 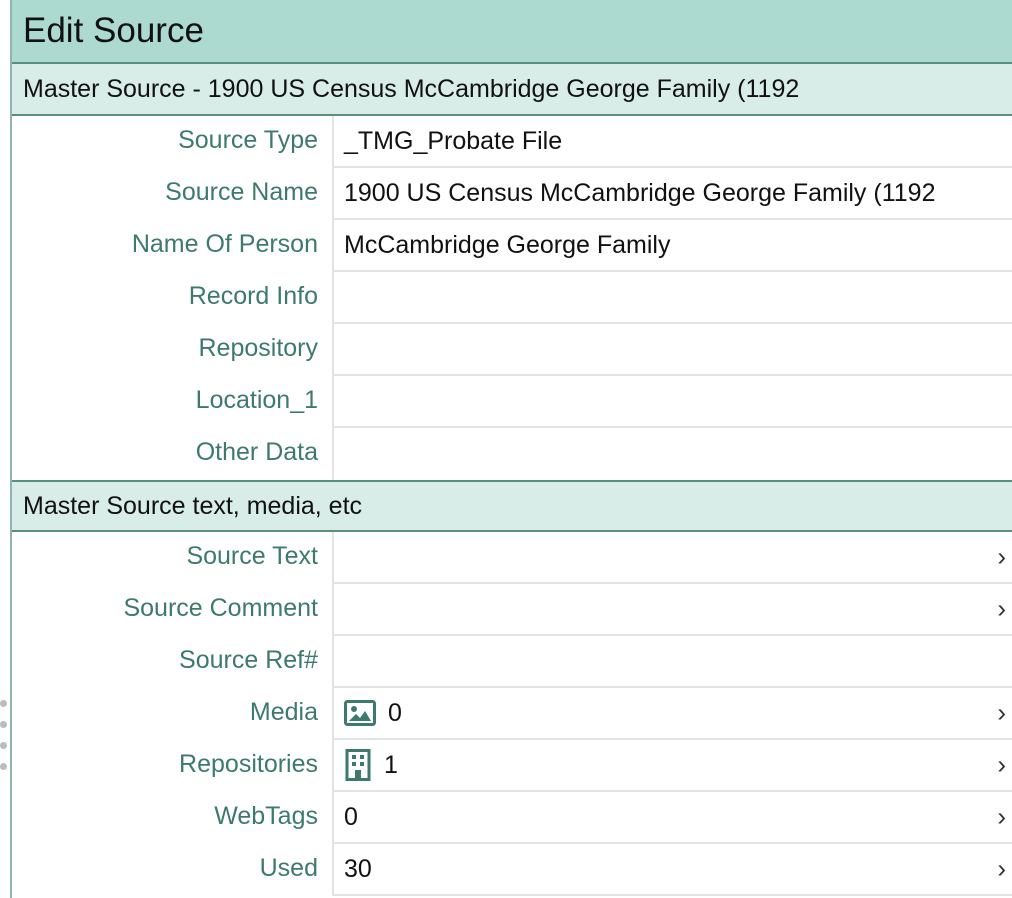 I want to click on field-value: McCambridge George Family, so click(x=507, y=244).